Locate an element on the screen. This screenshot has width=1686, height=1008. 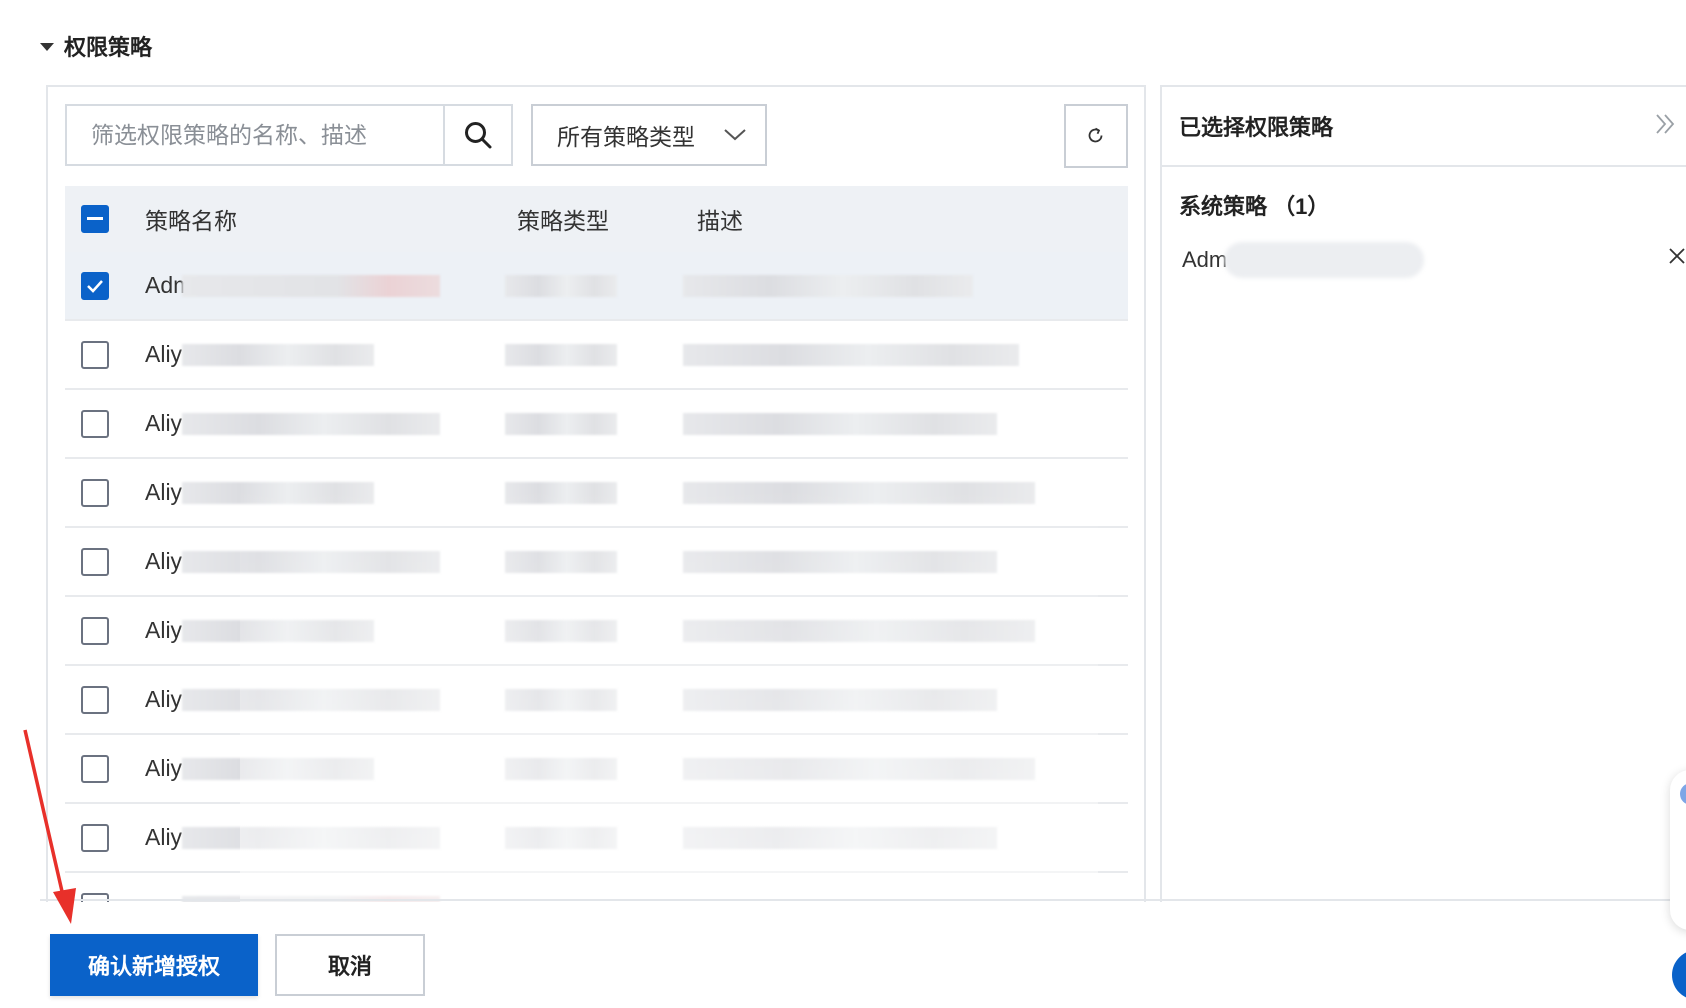
selected-panel-title: 已选择权限策略 is located at coordinates (1256, 127).